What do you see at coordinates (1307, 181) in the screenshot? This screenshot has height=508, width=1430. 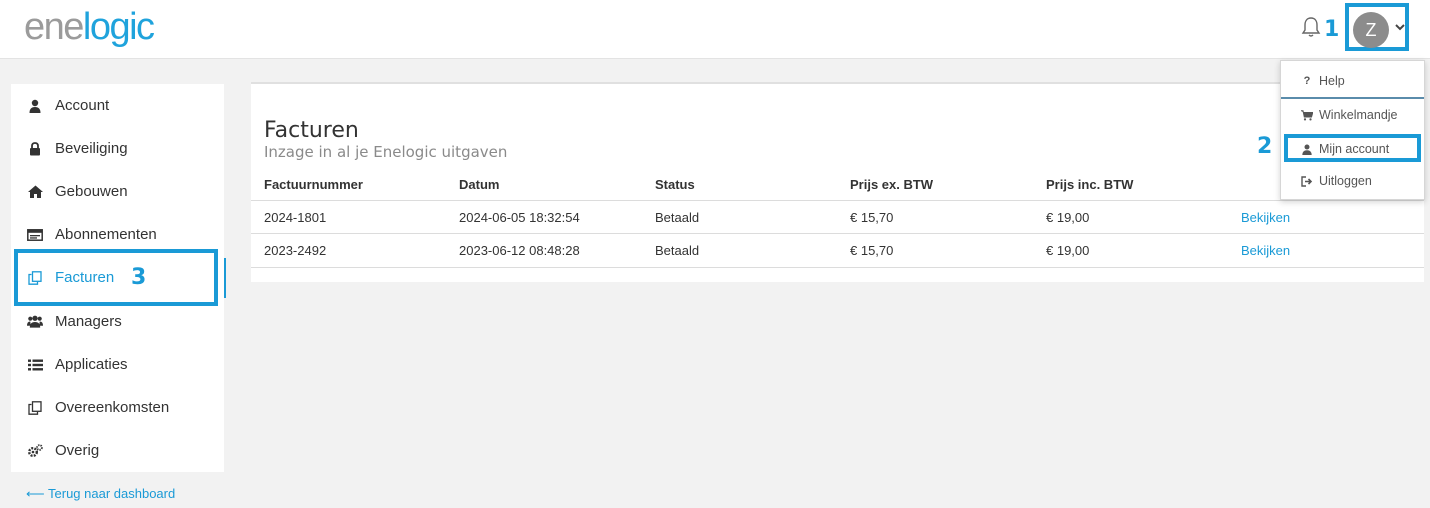 I see `logout-icon` at bounding box center [1307, 181].